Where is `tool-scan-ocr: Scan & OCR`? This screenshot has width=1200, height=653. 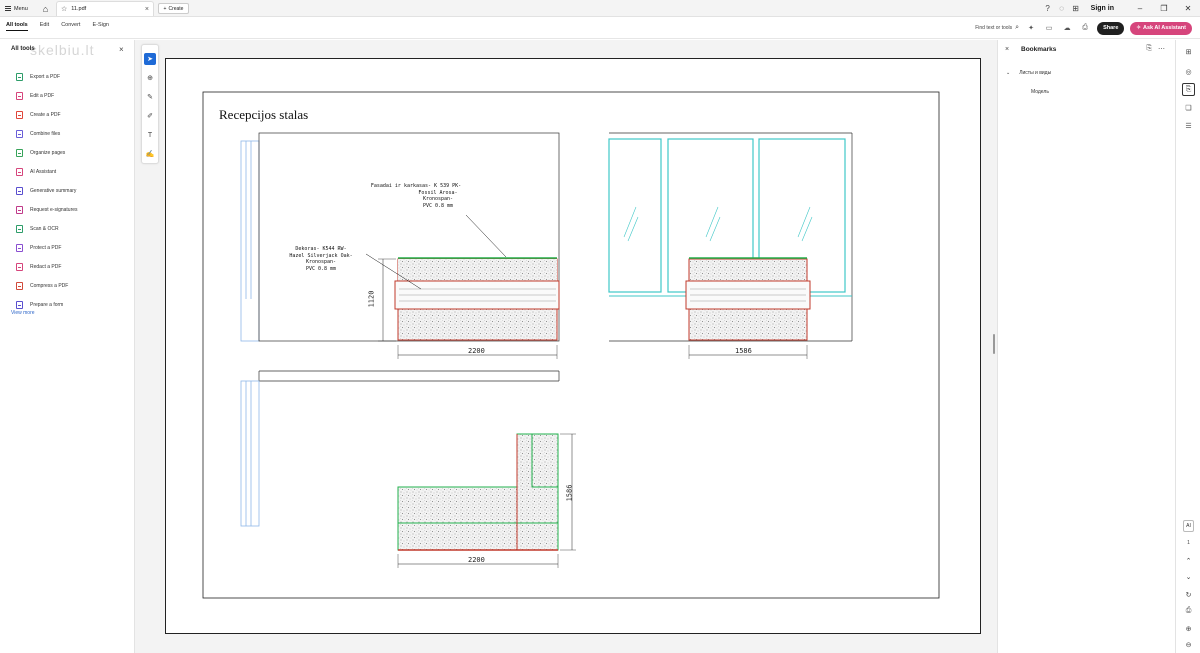
tool-scan-ocr: Scan & OCR is located at coordinates (47, 228).